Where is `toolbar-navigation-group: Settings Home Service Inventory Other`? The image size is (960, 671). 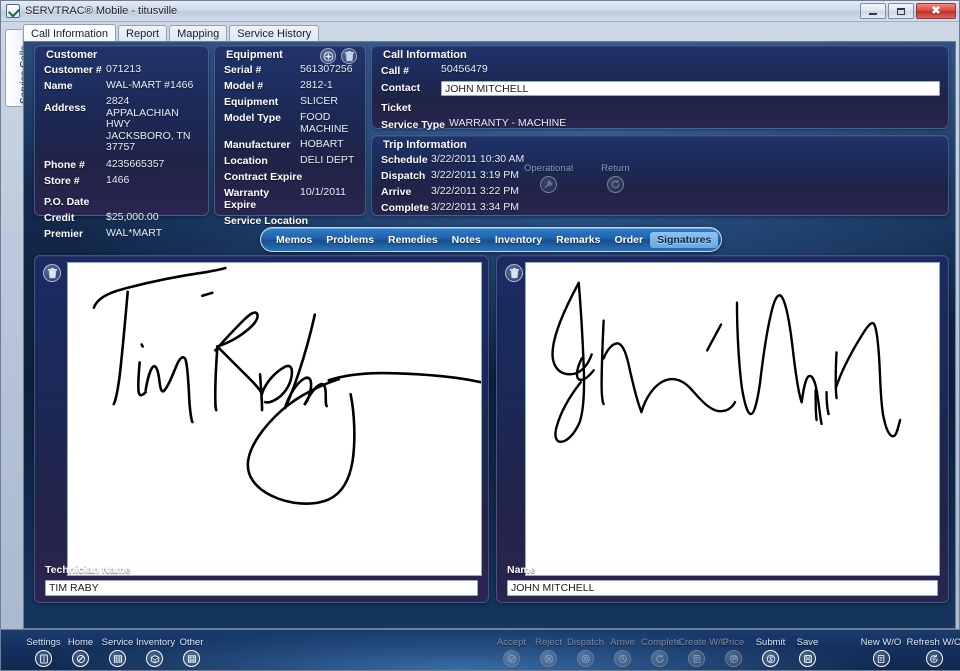
toolbar-navigation-group: Settings Home Service Inventory Other is located at coordinates (117, 652).